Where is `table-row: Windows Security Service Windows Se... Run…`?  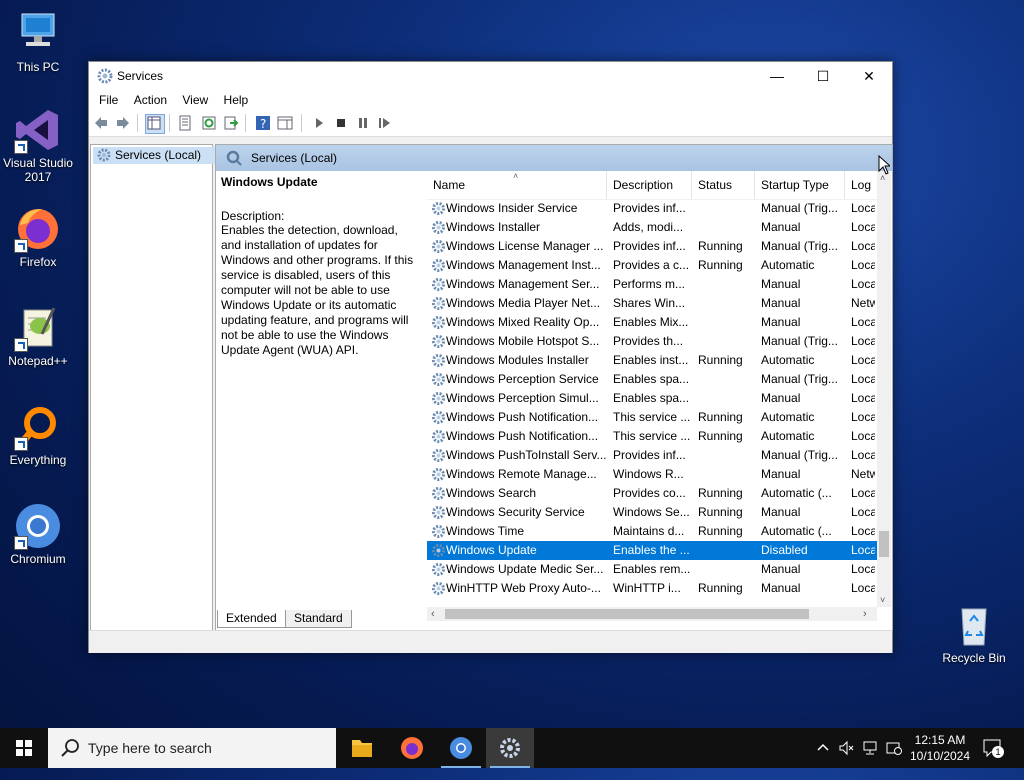
table-row: Windows Security Service Windows Se... Run… is located at coordinates (652, 512).